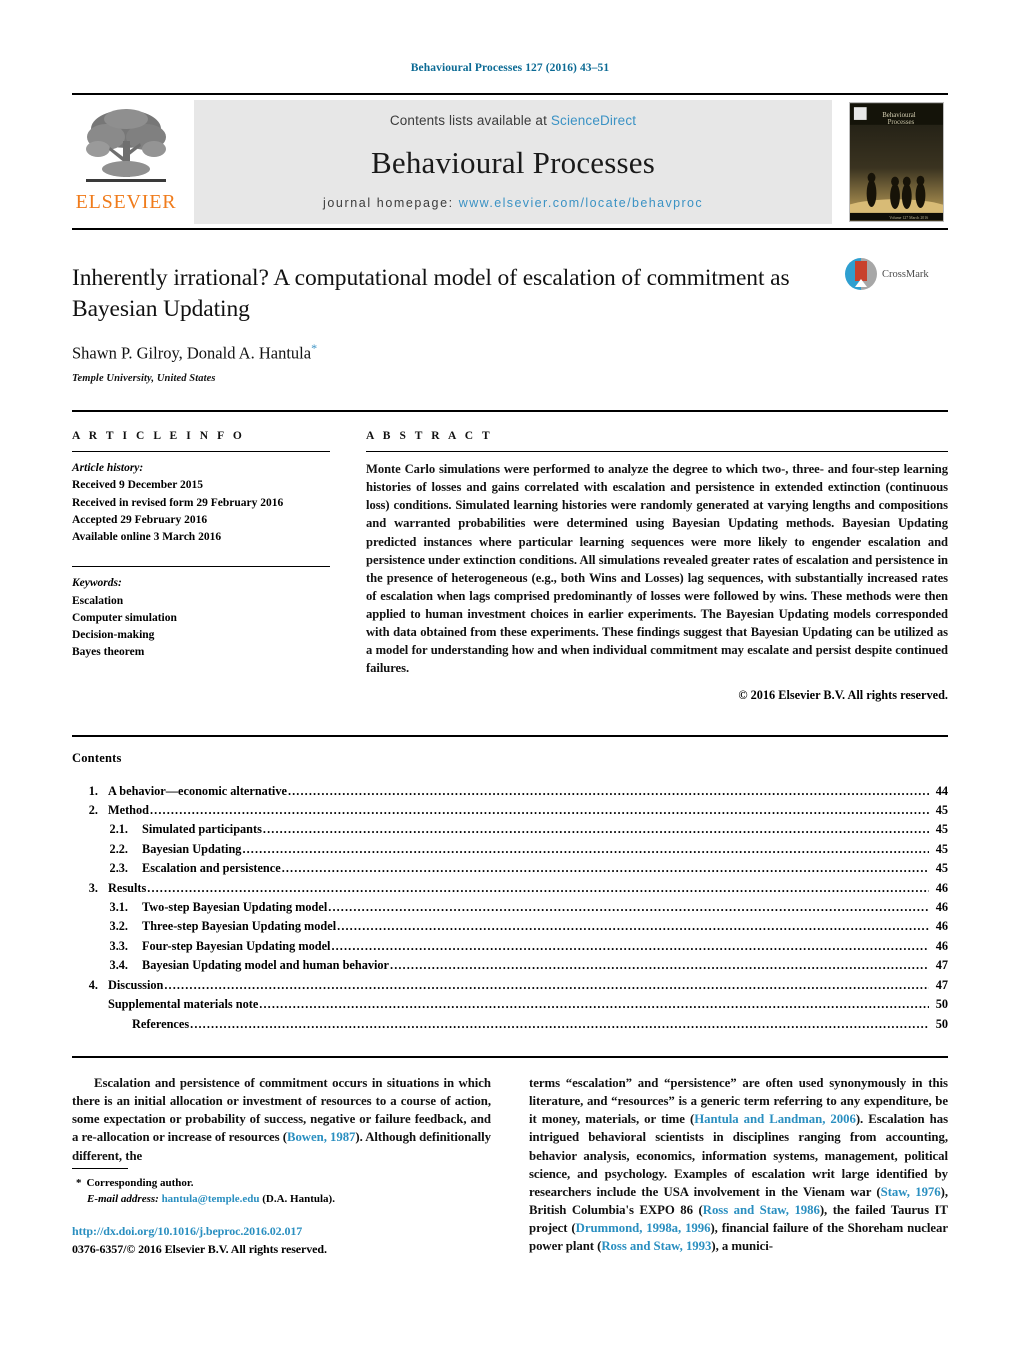 The height and width of the screenshot is (1351, 1020). What do you see at coordinates (643, 1228) in the screenshot?
I see `citation-link: Drummond, 1998a, 1996` at bounding box center [643, 1228].